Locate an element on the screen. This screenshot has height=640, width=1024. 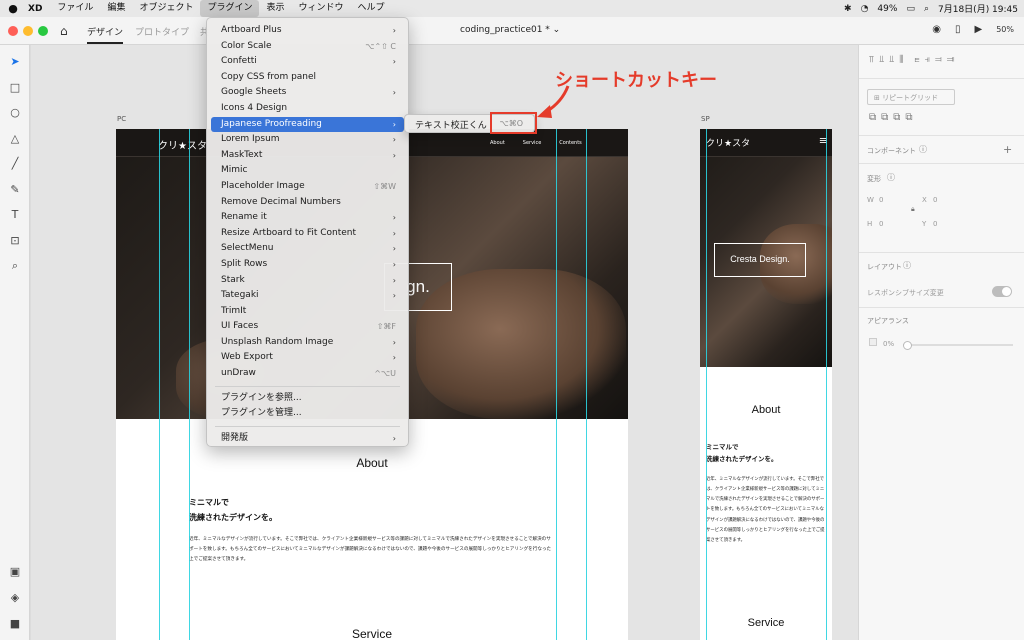
plugin-menu-development: 開発版 › is located at coordinates (307, 439).